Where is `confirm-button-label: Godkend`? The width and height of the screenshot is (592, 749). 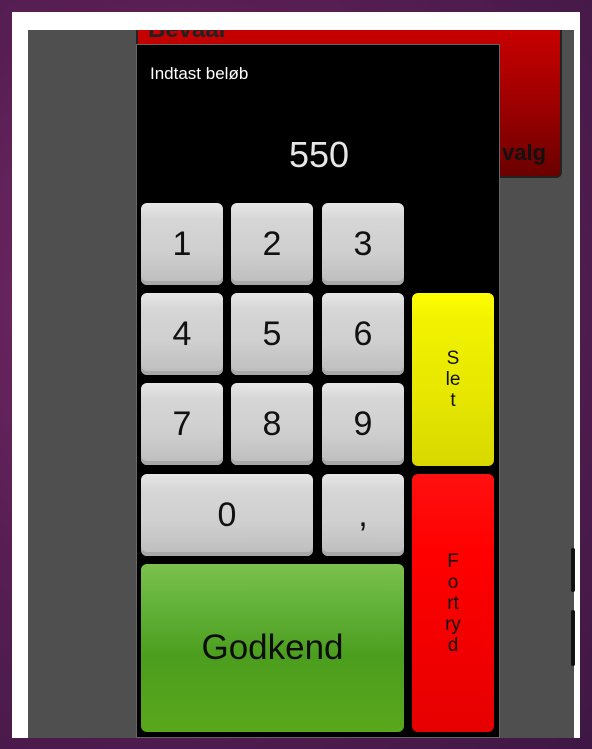
confirm-button-label: Godkend is located at coordinates (272, 647).